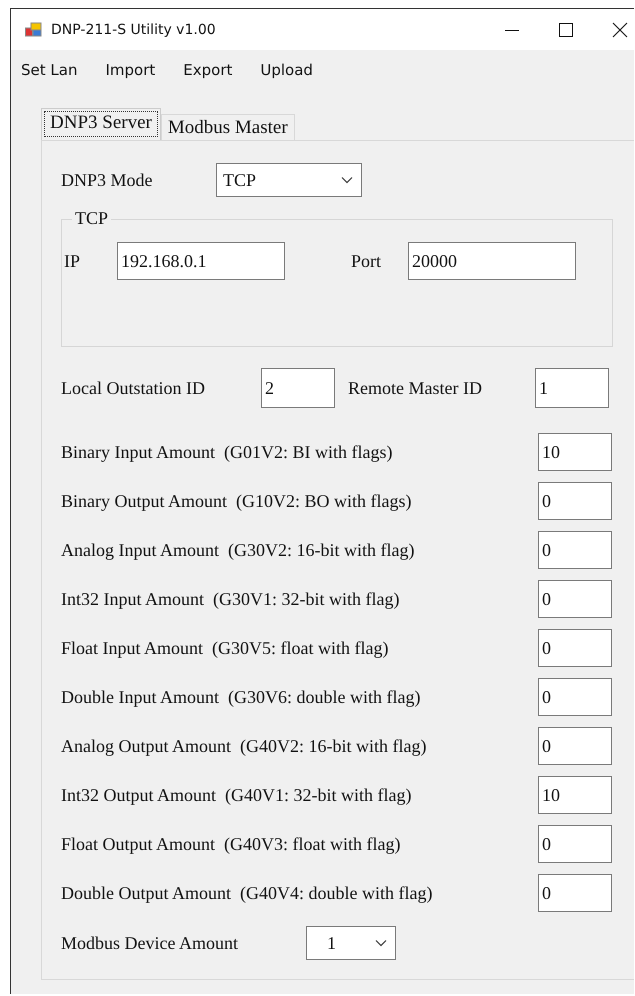 This screenshot has width=635, height=996. What do you see at coordinates (133, 388) in the screenshot?
I see `label: Local Outstation ID` at bounding box center [133, 388].